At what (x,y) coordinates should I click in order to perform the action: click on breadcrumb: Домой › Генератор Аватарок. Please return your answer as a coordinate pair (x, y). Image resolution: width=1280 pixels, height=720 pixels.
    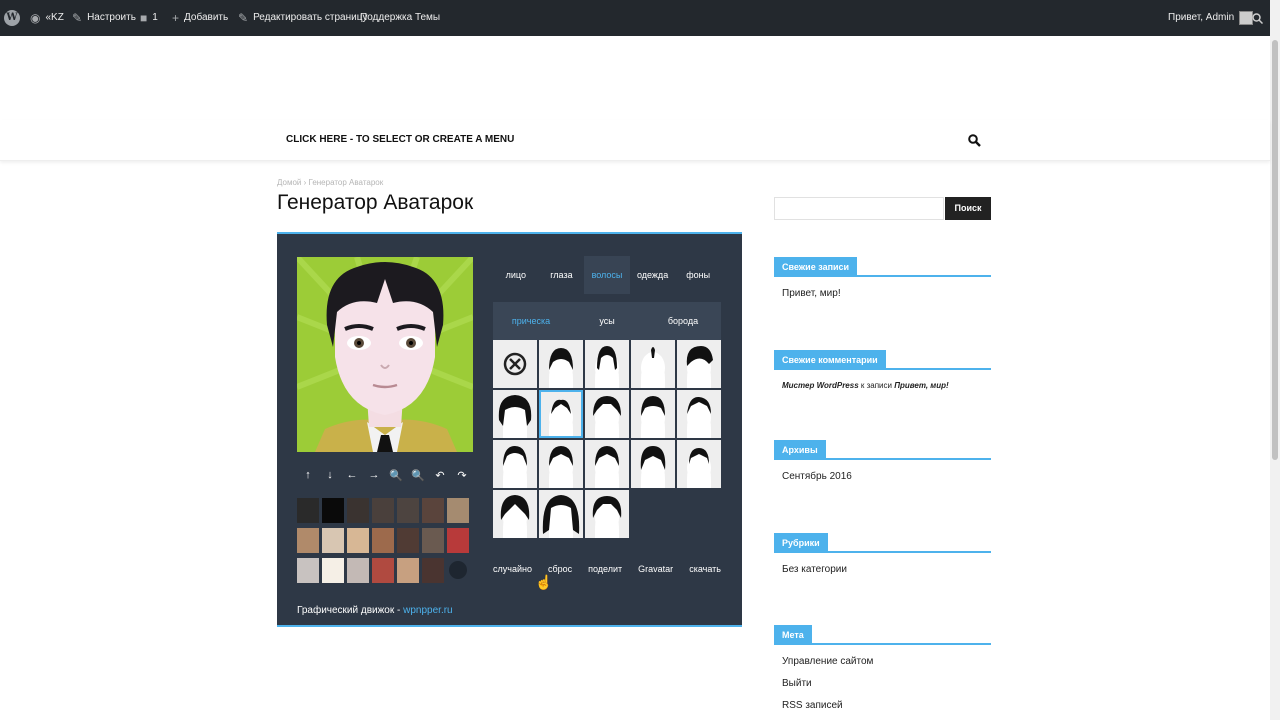
    Looking at the image, I should click on (330, 182).